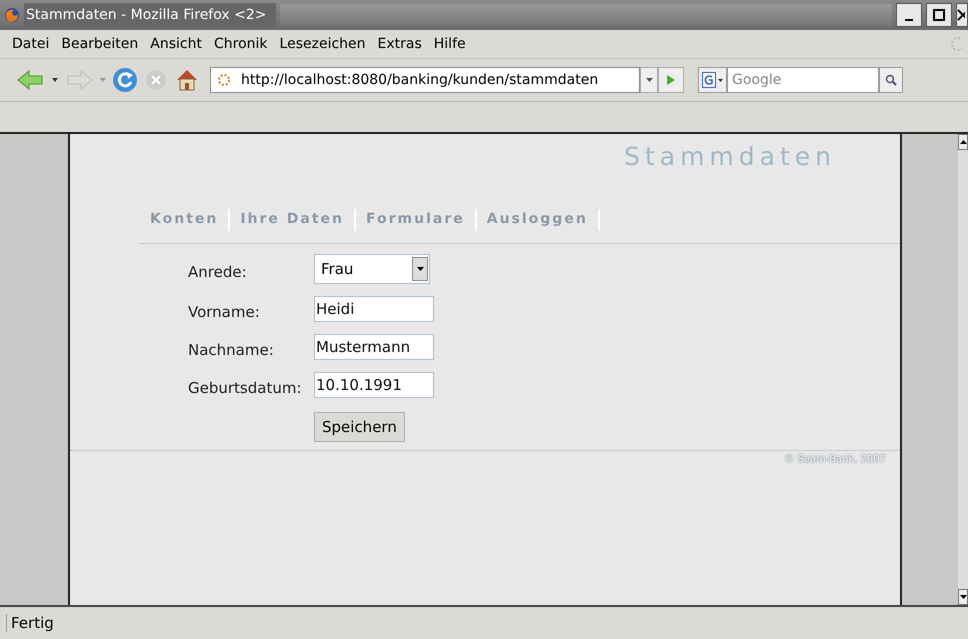 Image resolution: width=968 pixels, height=639 pixels. I want to click on menu-item: Chronik, so click(241, 44).